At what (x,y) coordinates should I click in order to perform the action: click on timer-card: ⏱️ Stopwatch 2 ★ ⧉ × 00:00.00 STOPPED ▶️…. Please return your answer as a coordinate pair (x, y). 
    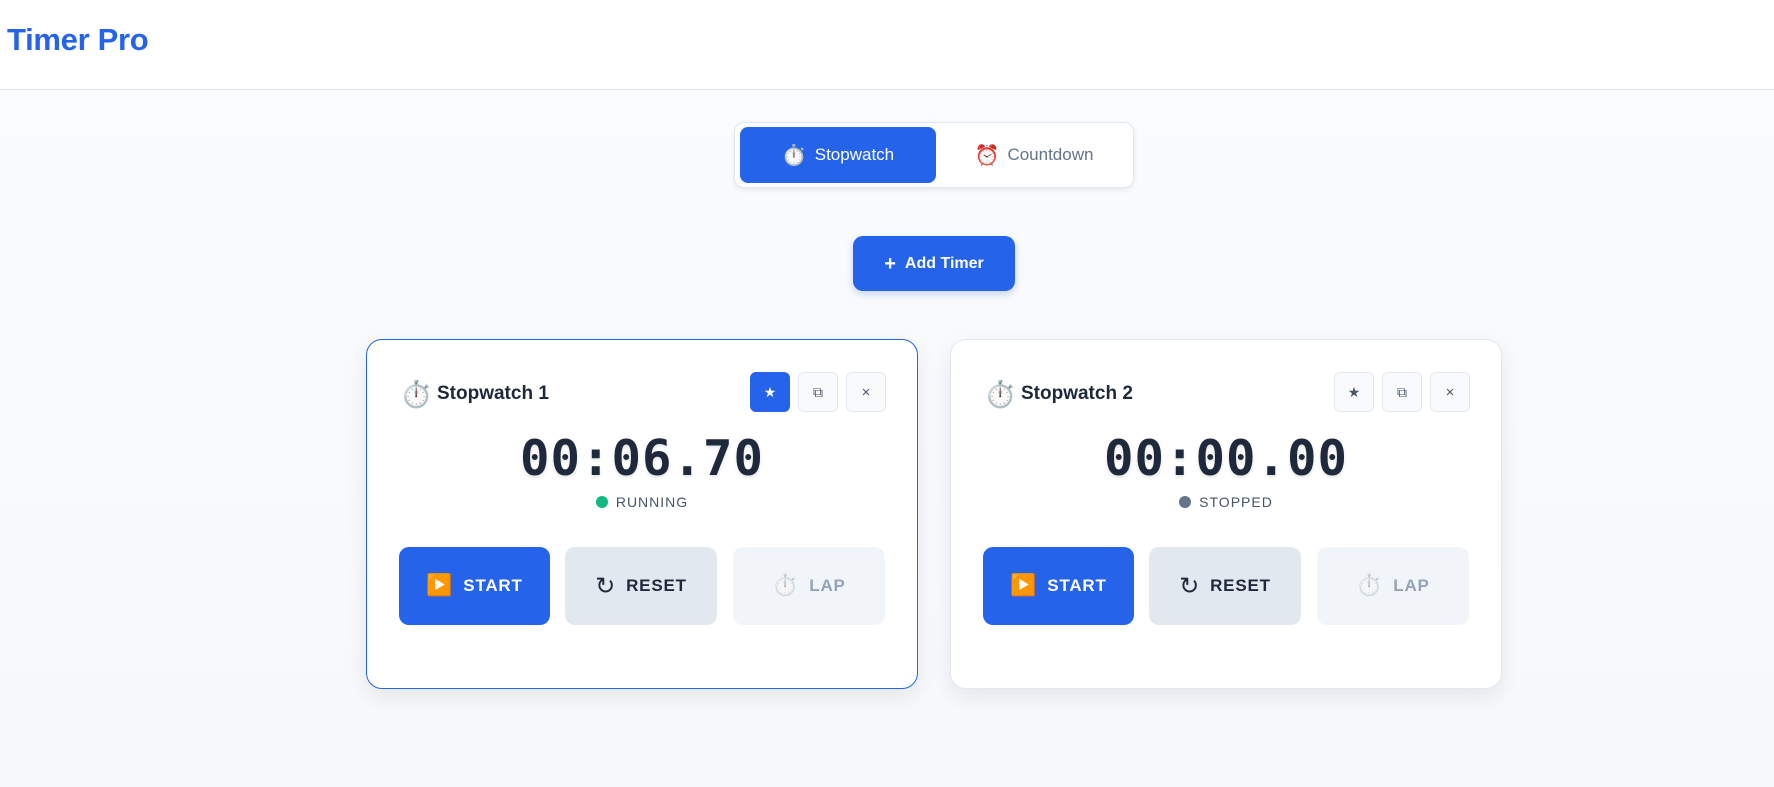
    Looking at the image, I should click on (1226, 514).